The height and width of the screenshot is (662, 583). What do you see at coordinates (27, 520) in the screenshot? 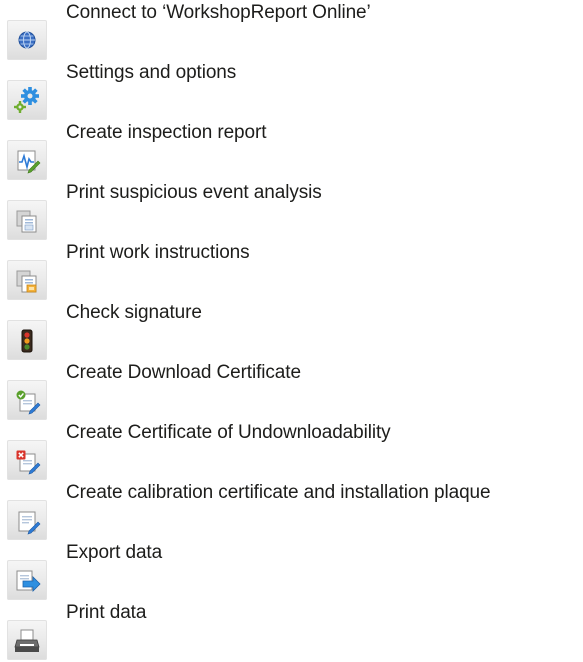
I see `certificate-edit-icon` at bounding box center [27, 520].